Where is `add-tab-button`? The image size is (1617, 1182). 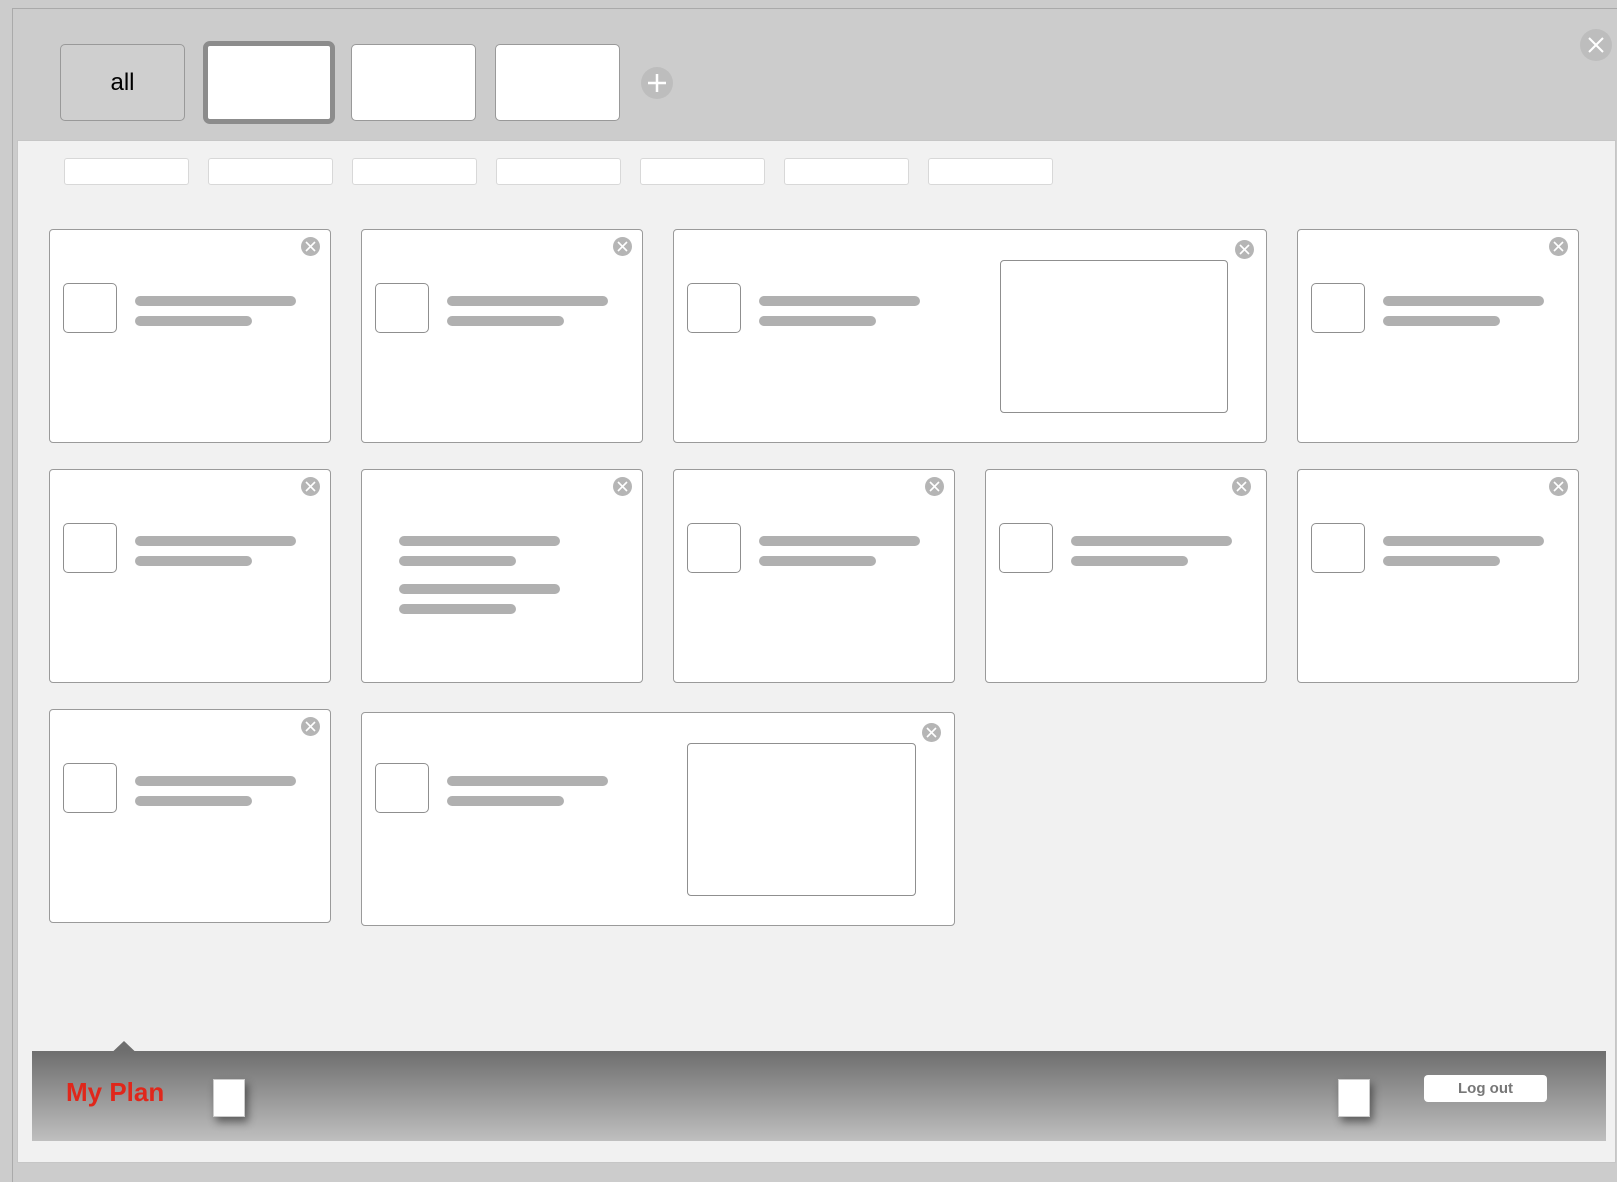
add-tab-button is located at coordinates (657, 83).